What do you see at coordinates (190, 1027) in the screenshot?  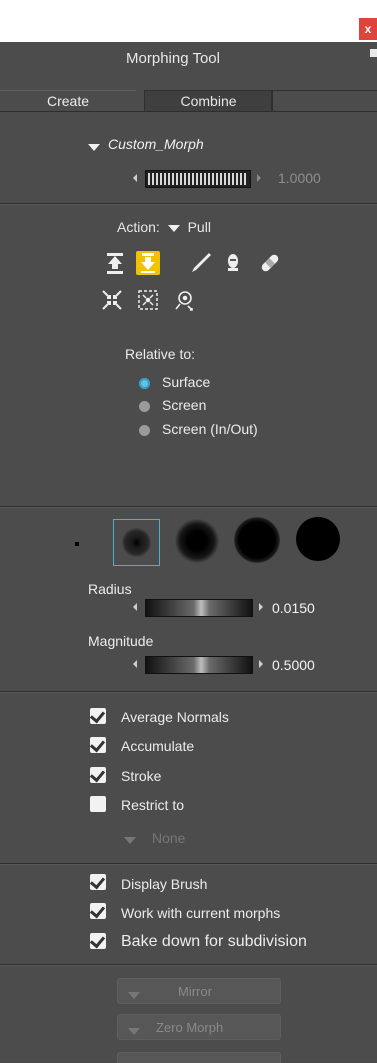 I see `zero-morph-button-label: Zero Morph` at bounding box center [190, 1027].